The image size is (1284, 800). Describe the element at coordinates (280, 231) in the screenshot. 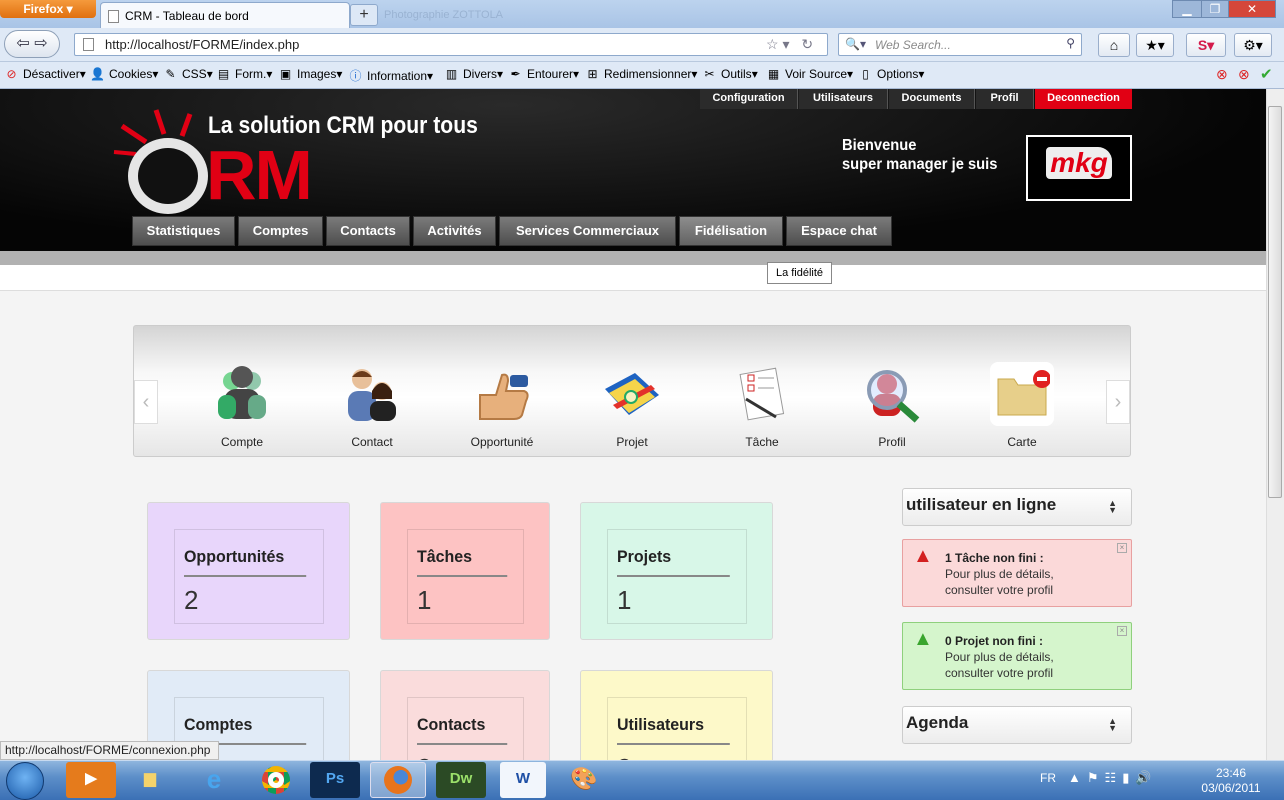

I see `nav-comptes: Comptes` at that location.